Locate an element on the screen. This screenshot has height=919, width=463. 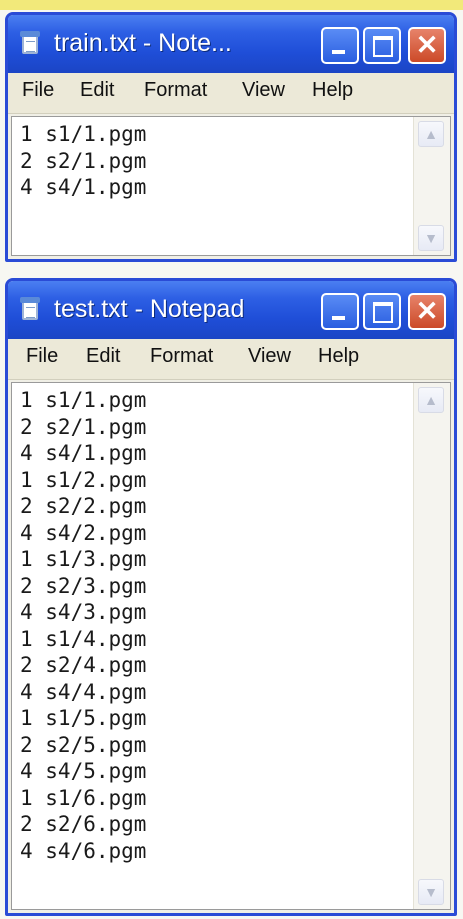
text-line: 2 s2/6.pgm is located at coordinates (83, 824).